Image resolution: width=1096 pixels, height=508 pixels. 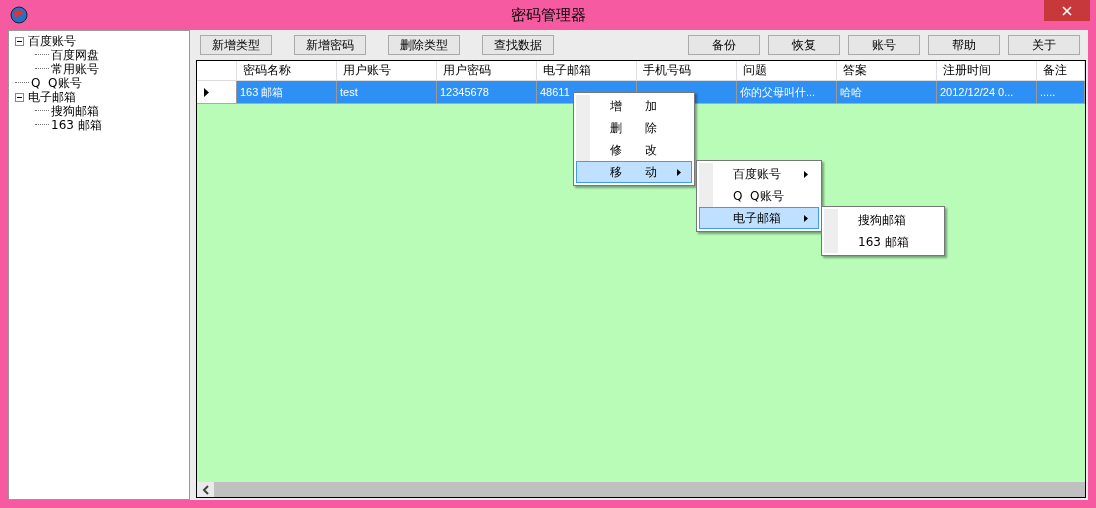 I want to click on toolbar-button: 查找数据, so click(x=518, y=45).